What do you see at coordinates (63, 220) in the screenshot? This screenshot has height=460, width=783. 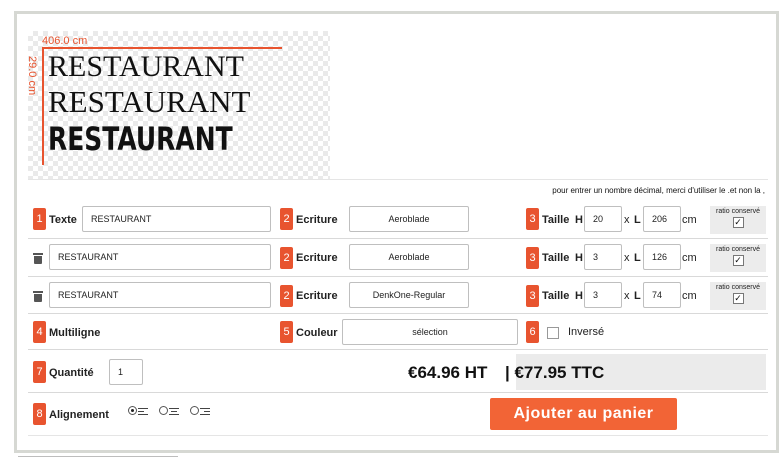 I see `text-label: Texte` at bounding box center [63, 220].